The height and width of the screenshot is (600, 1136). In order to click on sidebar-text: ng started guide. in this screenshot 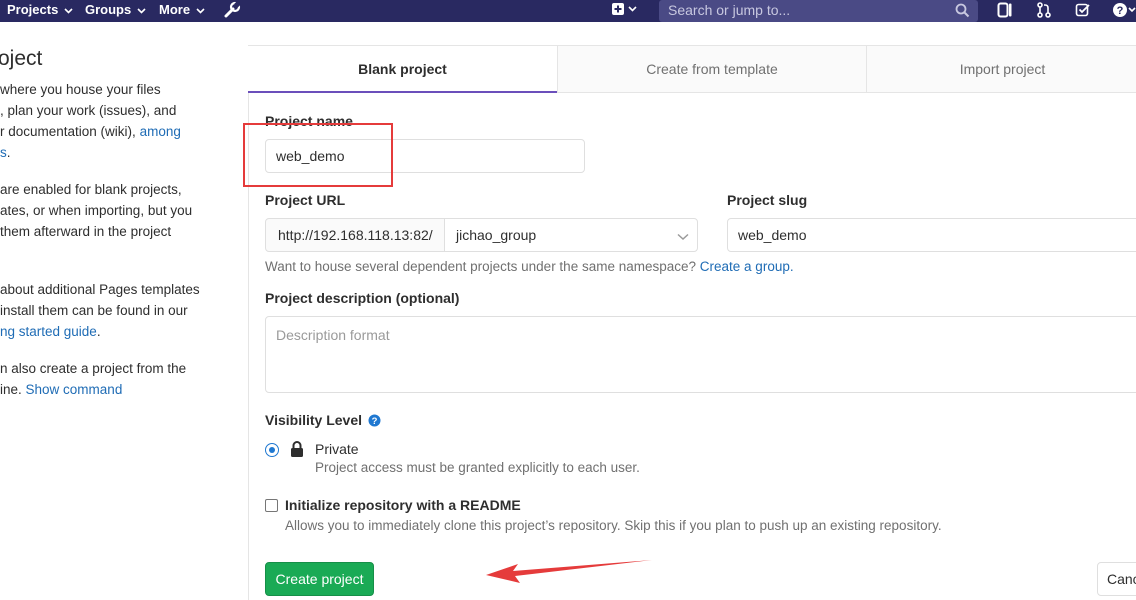, I will do `click(50, 331)`.